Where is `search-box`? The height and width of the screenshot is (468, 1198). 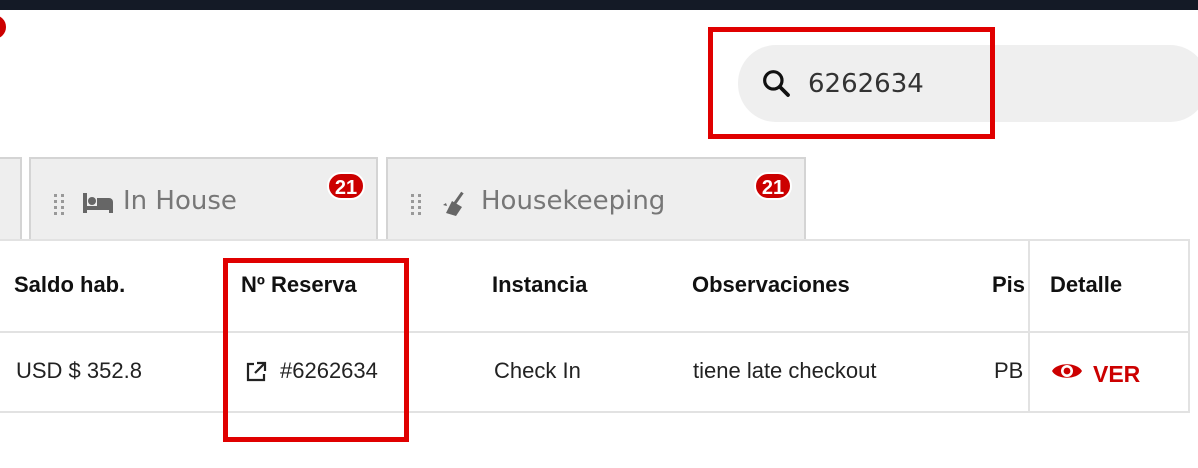
search-box is located at coordinates (968, 83).